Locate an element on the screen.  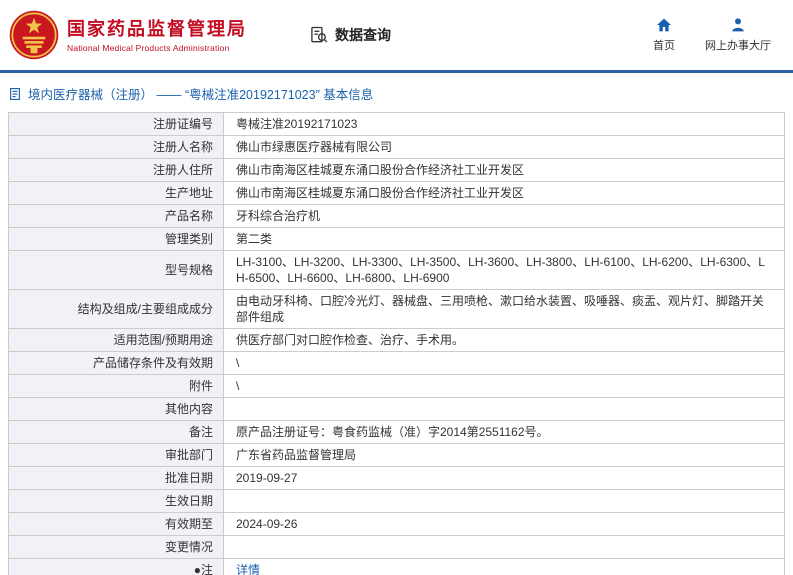
row-label: 其他内容 is located at coordinates (116, 409).